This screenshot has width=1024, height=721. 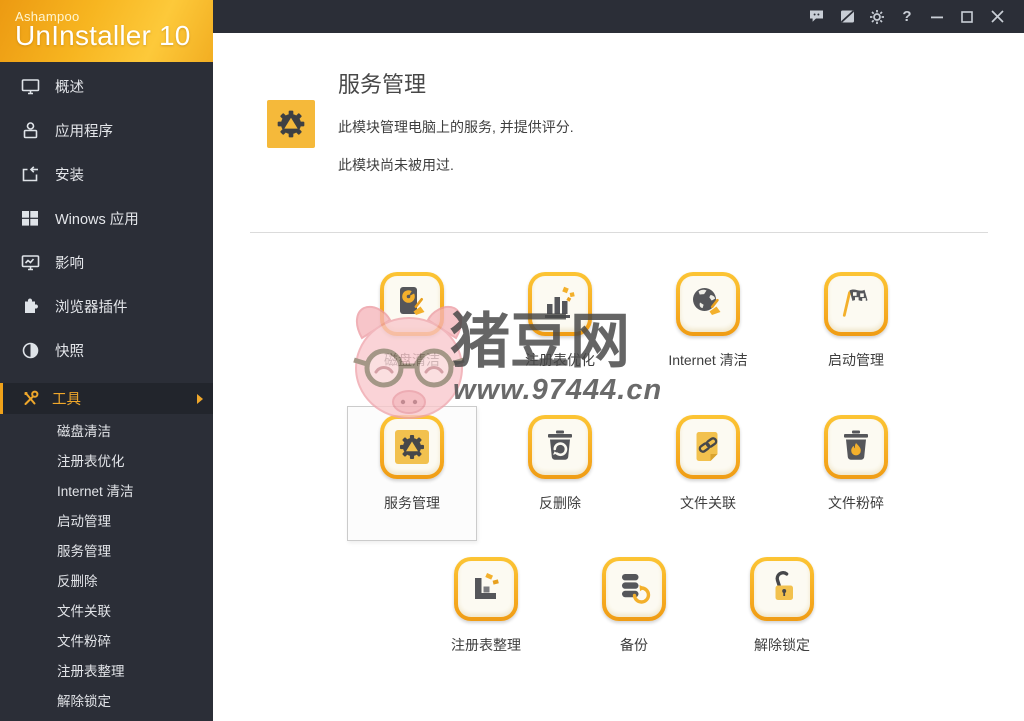 What do you see at coordinates (103, 35) in the screenshot?
I see `product-name: UnInstaller 10` at bounding box center [103, 35].